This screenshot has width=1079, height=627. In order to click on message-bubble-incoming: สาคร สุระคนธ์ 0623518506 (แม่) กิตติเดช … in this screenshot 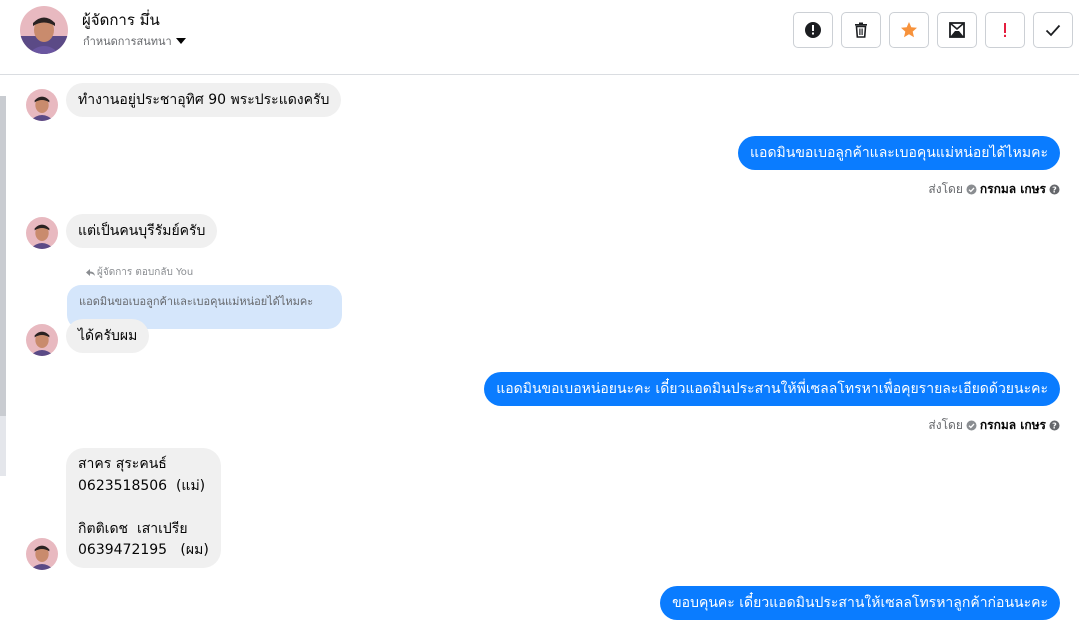, I will do `click(143, 508)`.